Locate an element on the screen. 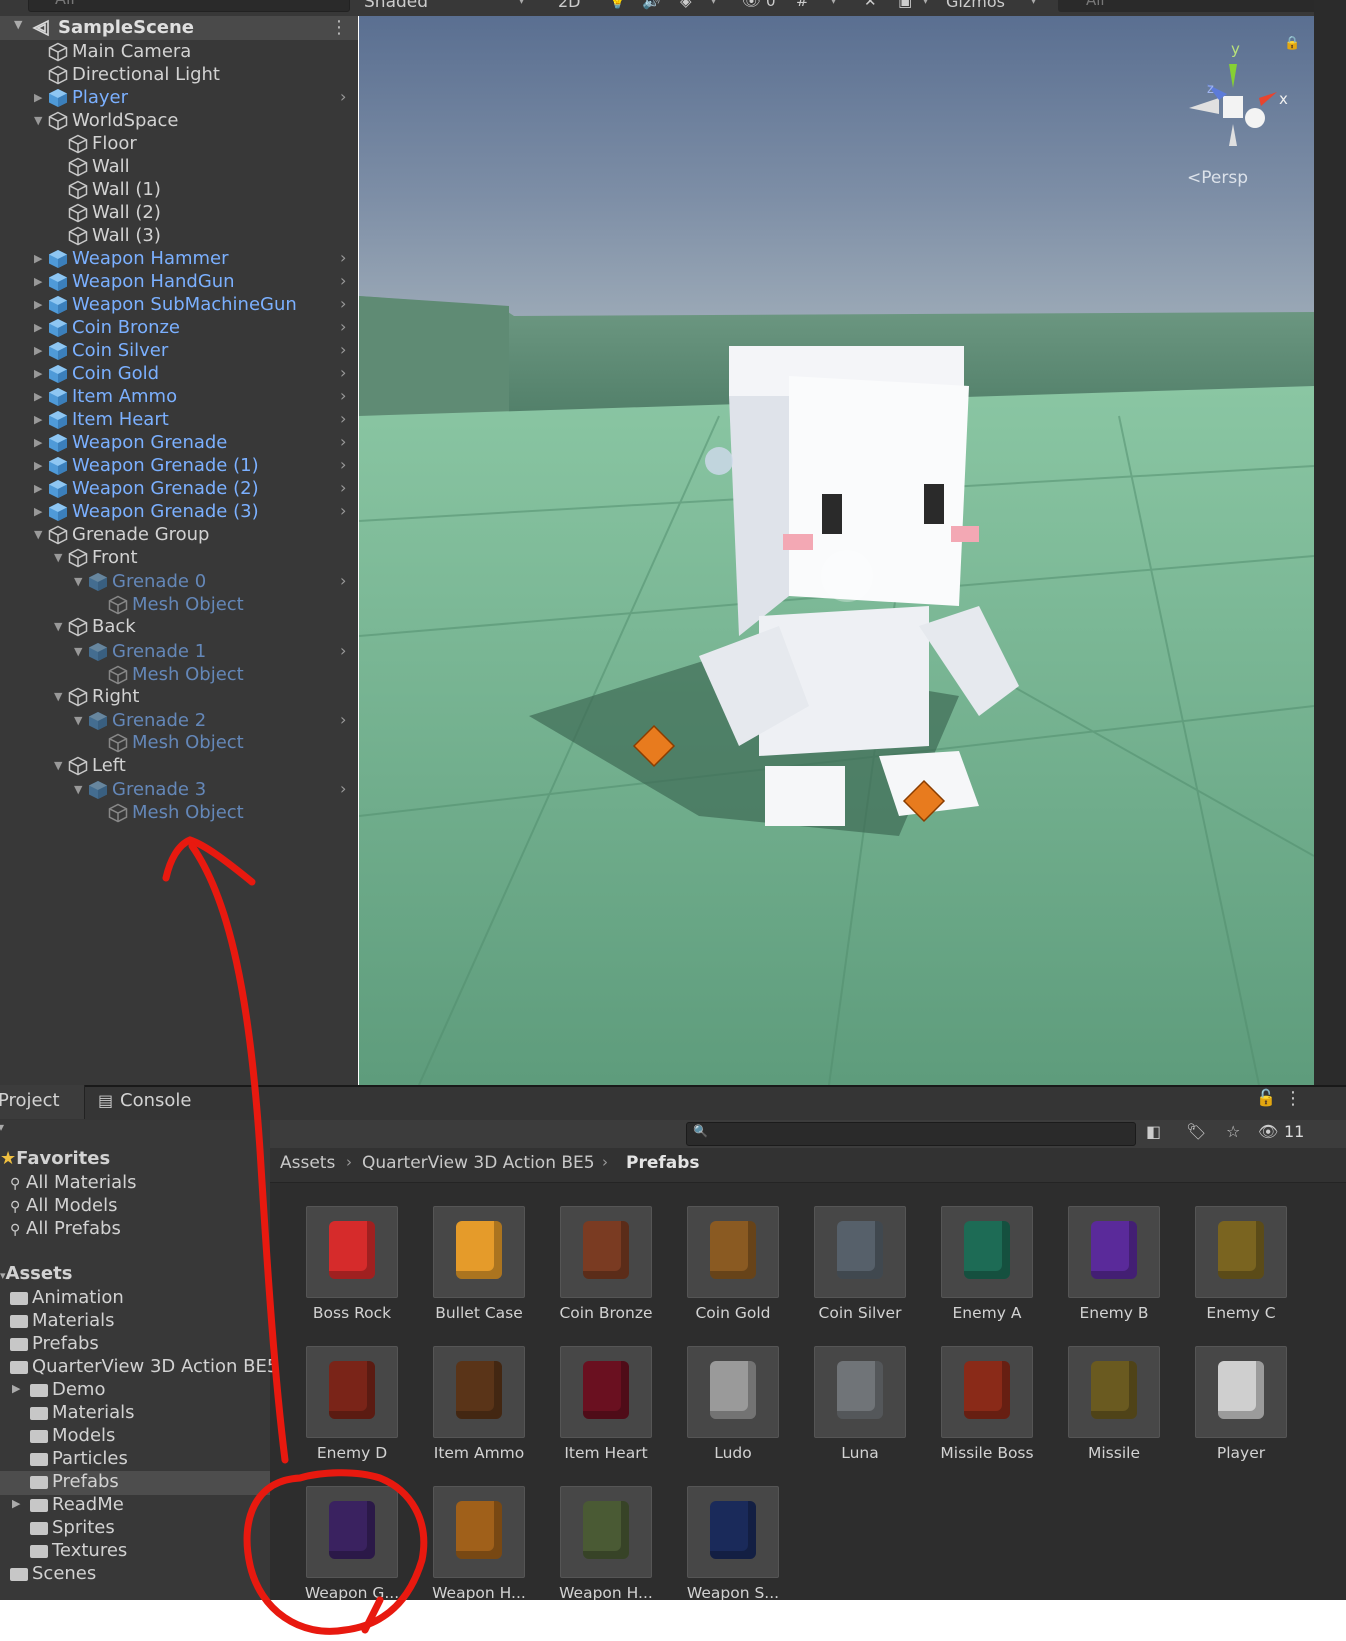  annotation-stroke is located at coordinates (295, 1235).